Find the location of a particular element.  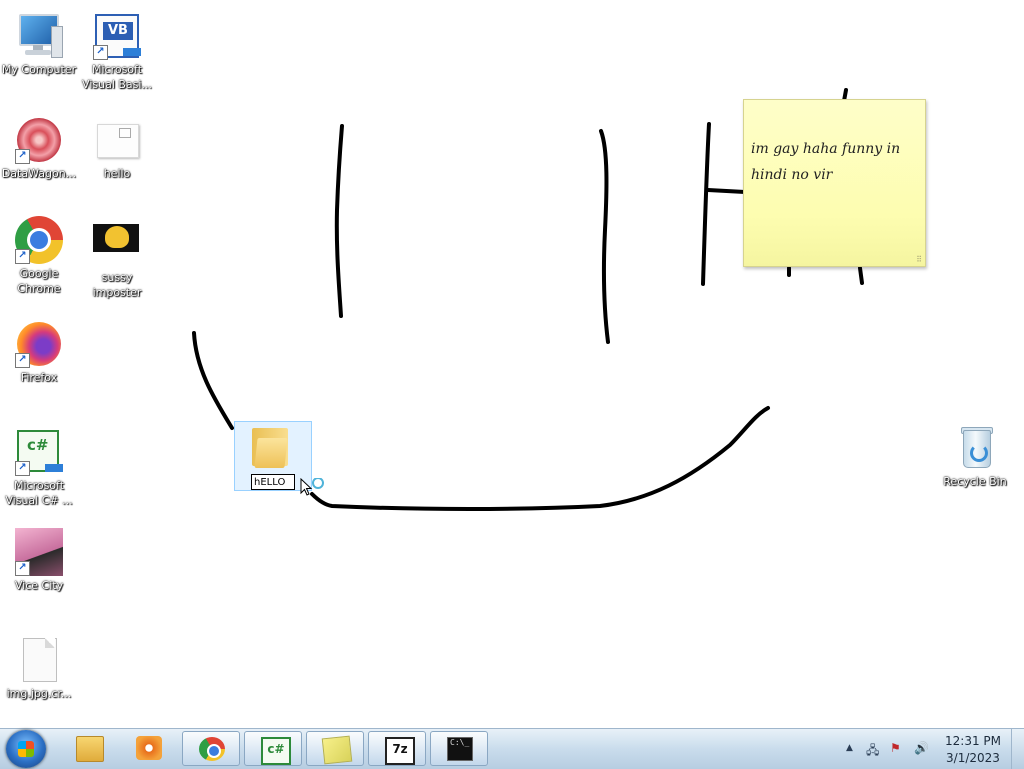

sticky-notes-icon is located at coordinates (337, 750).